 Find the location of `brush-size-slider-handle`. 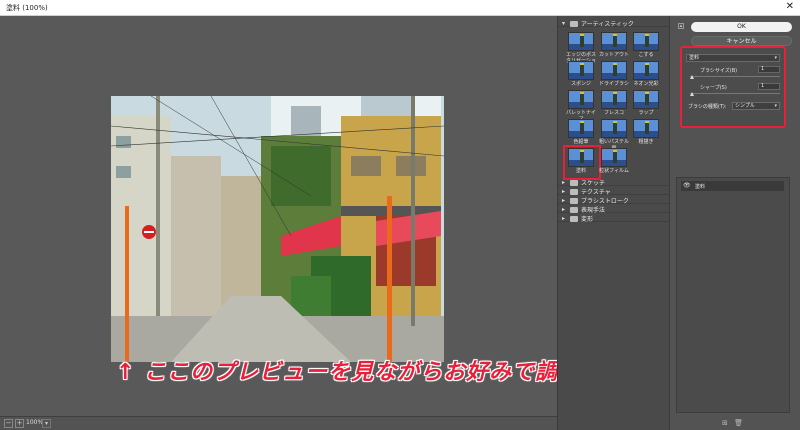

brush-size-slider-handle is located at coordinates (691, 77).